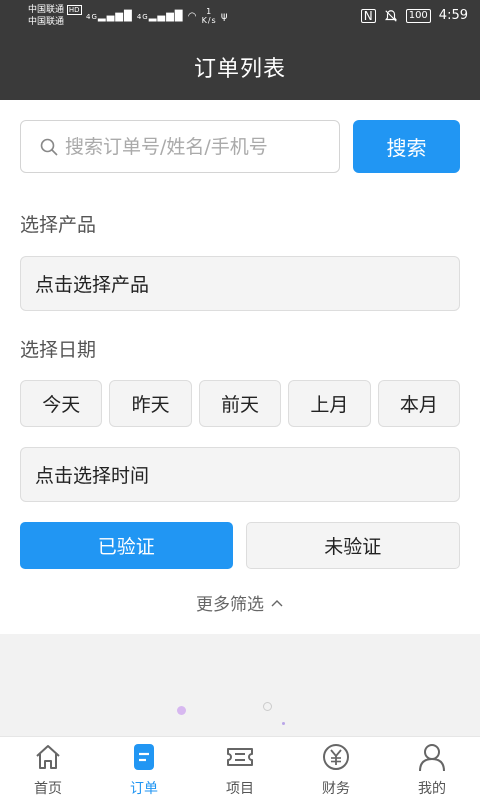  I want to click on tab-label: 项目, so click(240, 789).